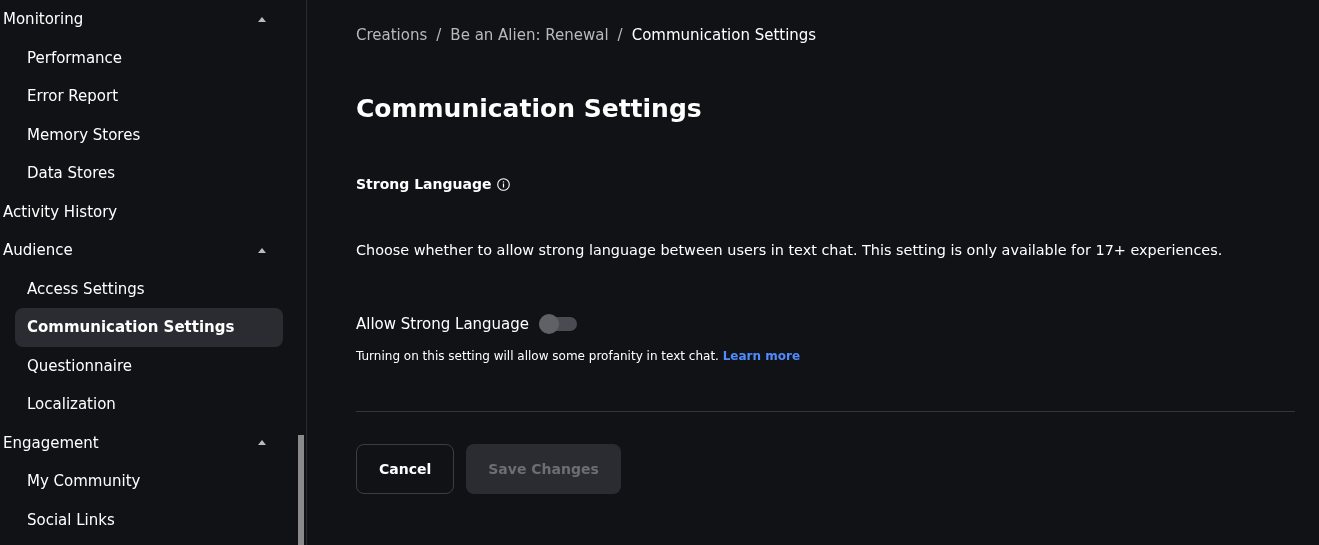 The height and width of the screenshot is (545, 1319). Describe the element at coordinates (761, 356) in the screenshot. I see `learn-more-link: Learn more` at that location.